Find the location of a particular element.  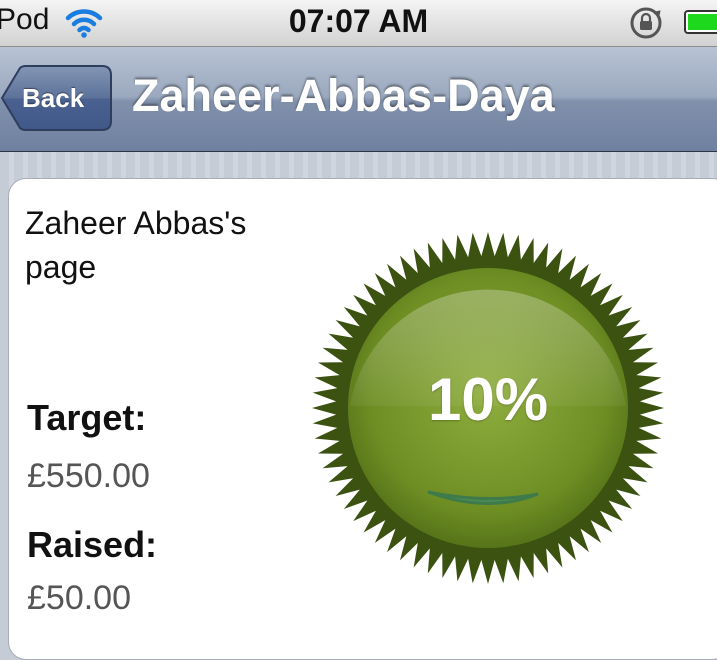

raised-label: Raised: is located at coordinates (92, 544).